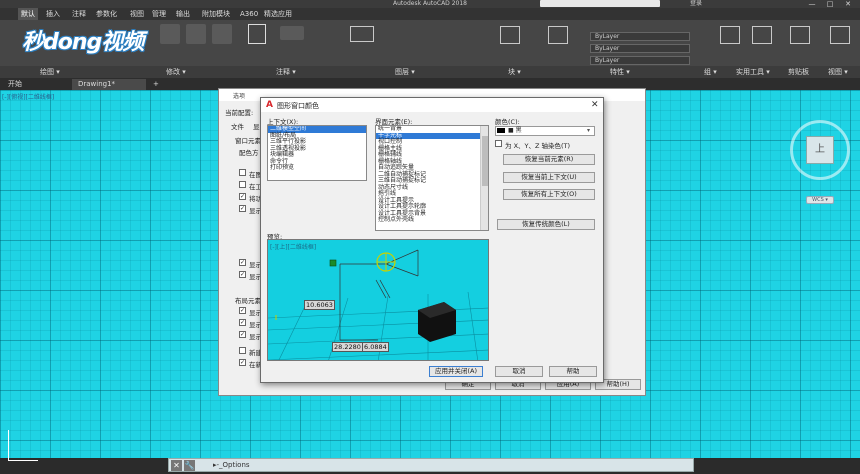 The height and width of the screenshot is (474, 860). Describe the element at coordinates (620, 72) in the screenshot. I see `panel-properties: 特性 ▾` at that location.